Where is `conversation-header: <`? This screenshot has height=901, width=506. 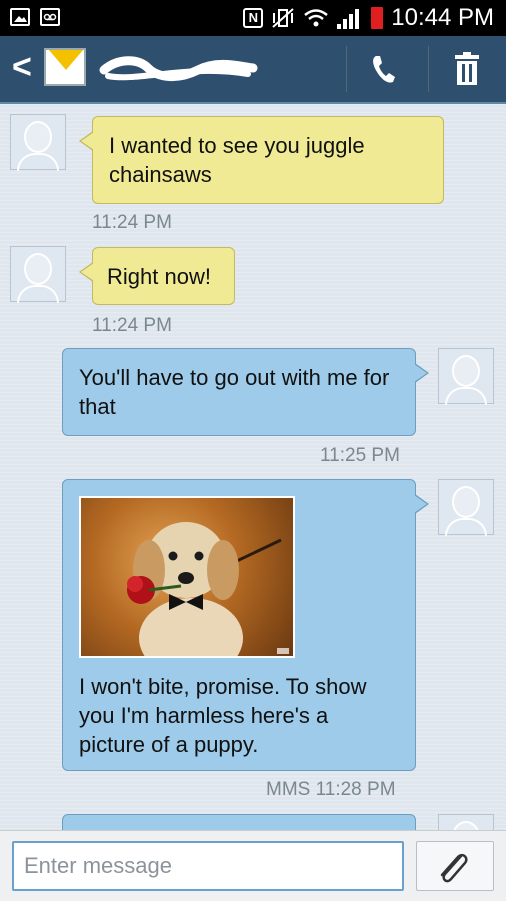 conversation-header: < is located at coordinates (253, 70).